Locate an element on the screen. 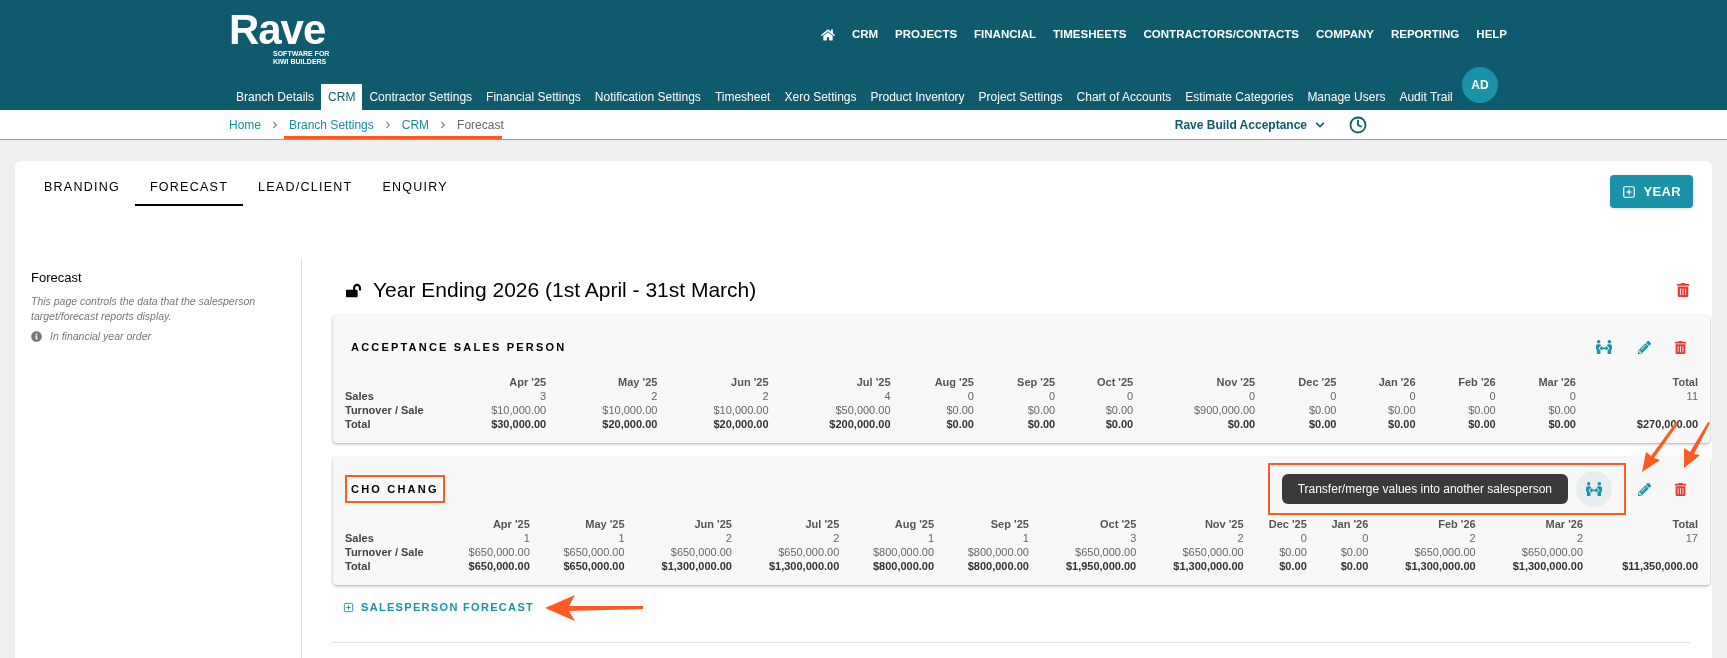 This screenshot has width=1727, height=658. nav-link: HELP is located at coordinates (1491, 35).